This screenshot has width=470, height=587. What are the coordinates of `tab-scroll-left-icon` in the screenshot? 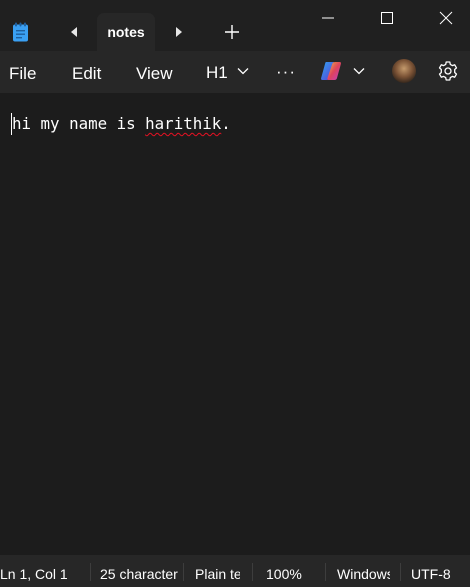 It's located at (74, 32).